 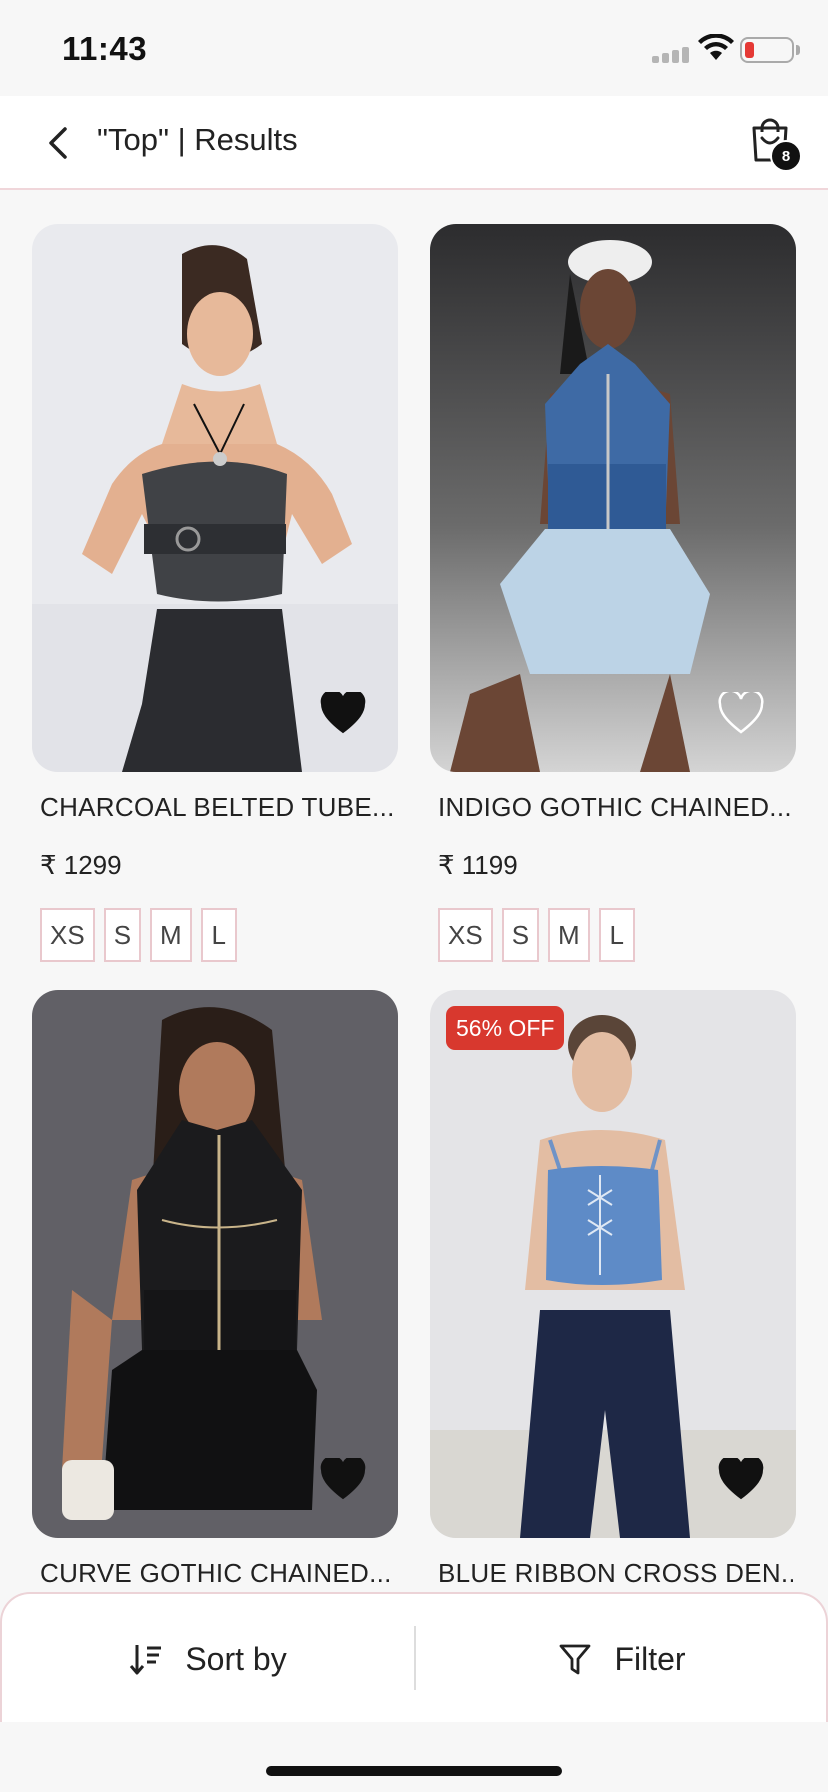 I want to click on status-bar: 11:43, so click(x=414, y=48).